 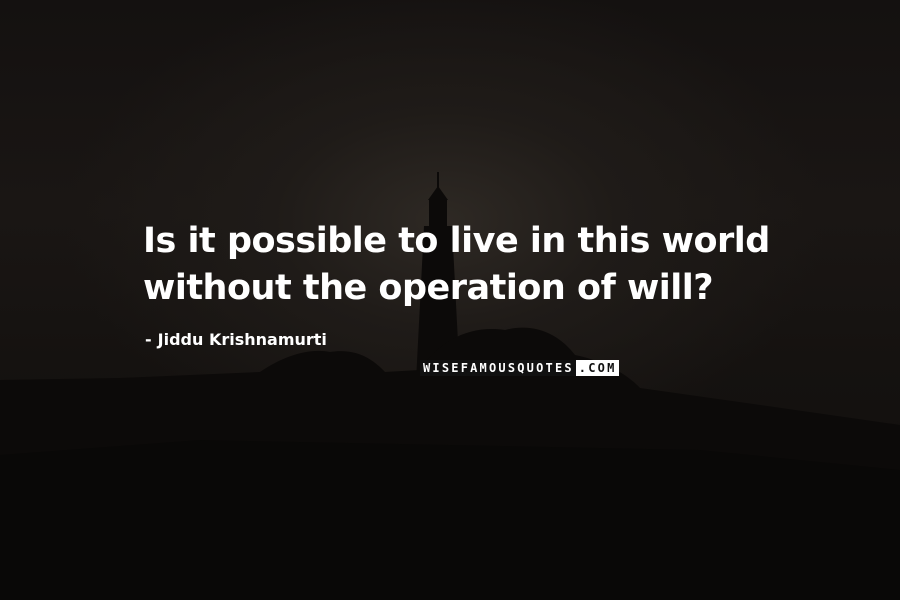 What do you see at coordinates (148, 339) in the screenshot?
I see `author-dash: -` at bounding box center [148, 339].